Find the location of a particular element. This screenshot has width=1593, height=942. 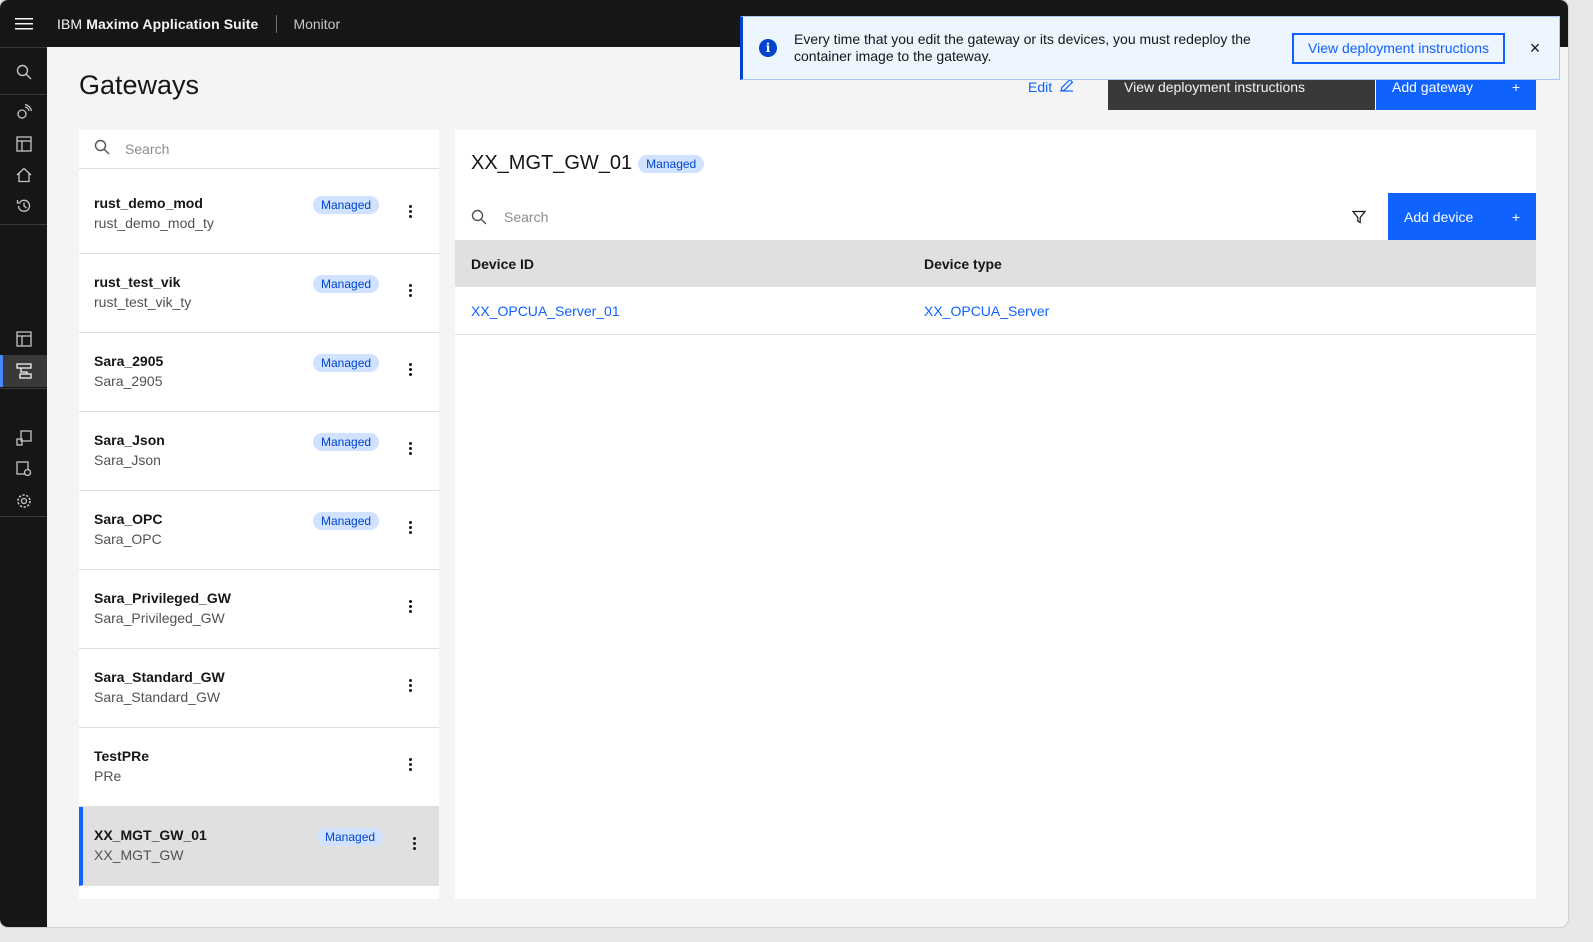

nav-home-icon is located at coordinates (23, 175).